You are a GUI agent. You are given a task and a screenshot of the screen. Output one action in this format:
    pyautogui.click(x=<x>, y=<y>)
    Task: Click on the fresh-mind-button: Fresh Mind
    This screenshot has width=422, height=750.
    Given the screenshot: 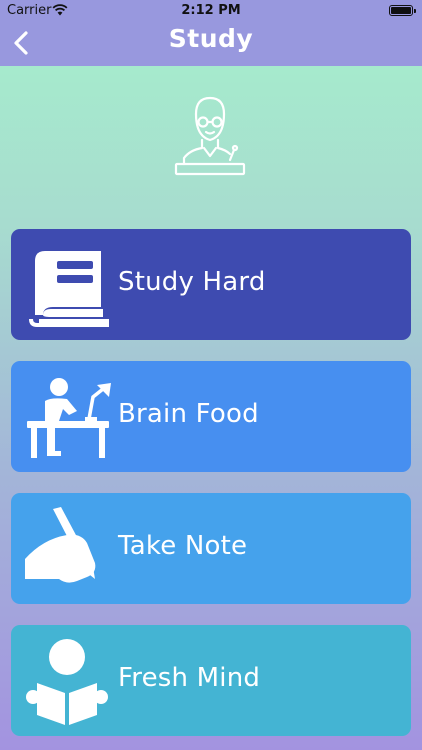 What is the action you would take?
    pyautogui.click(x=211, y=680)
    